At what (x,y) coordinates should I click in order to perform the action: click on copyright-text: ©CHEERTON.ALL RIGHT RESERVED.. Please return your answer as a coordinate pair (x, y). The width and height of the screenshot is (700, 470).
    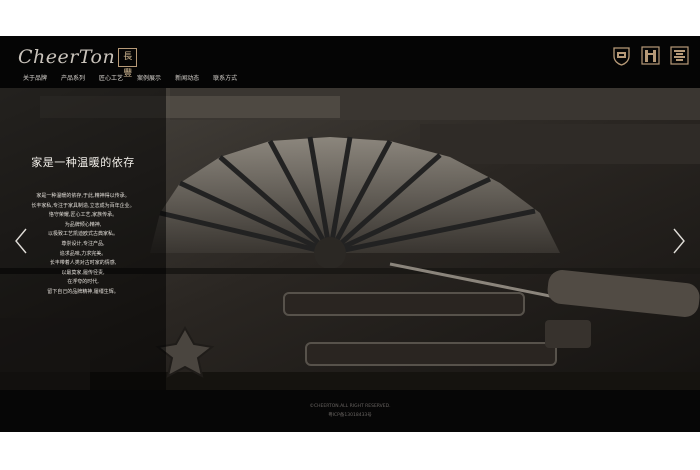
    Looking at the image, I should click on (350, 406).